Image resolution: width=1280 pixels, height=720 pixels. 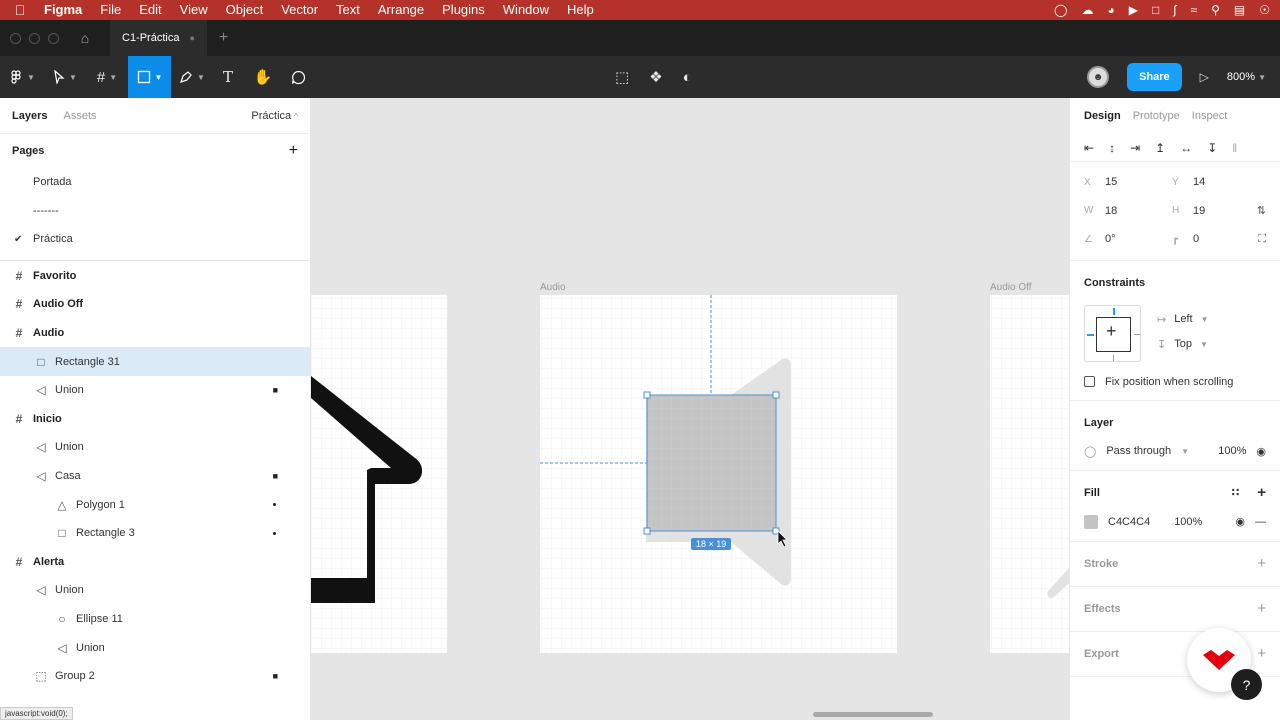 I want to click on distribute-icon: ‖, so click(x=1234, y=148).